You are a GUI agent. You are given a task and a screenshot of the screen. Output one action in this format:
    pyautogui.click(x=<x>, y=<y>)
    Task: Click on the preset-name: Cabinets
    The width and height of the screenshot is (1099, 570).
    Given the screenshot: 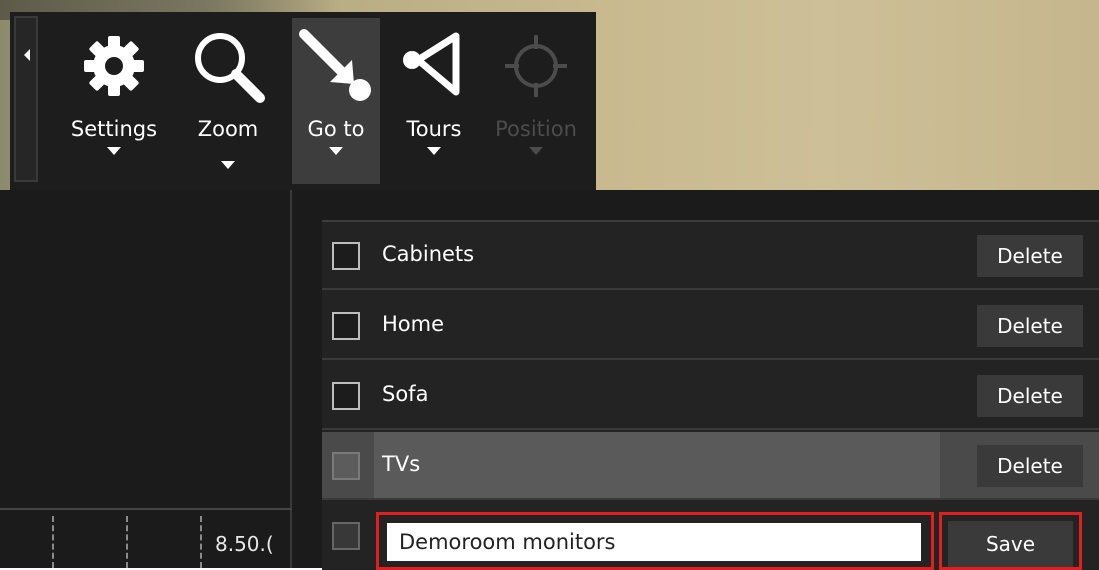 What is the action you would take?
    pyautogui.click(x=428, y=254)
    